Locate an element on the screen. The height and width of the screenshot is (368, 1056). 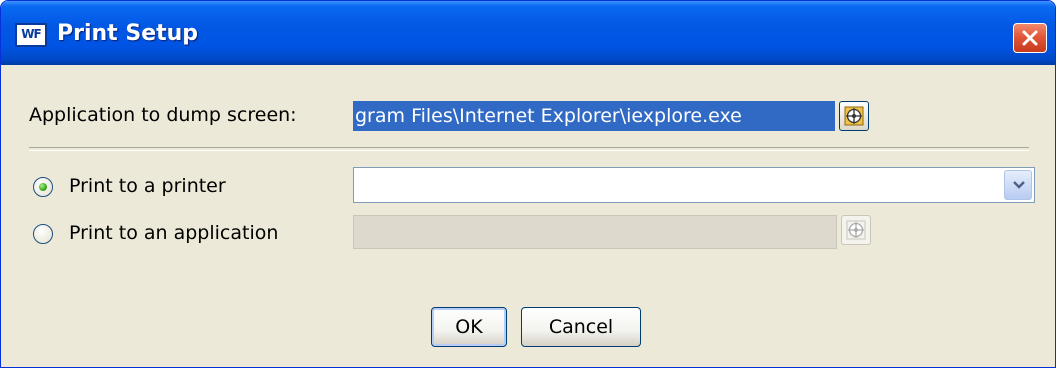
radio-selected-dot is located at coordinates (43, 187).